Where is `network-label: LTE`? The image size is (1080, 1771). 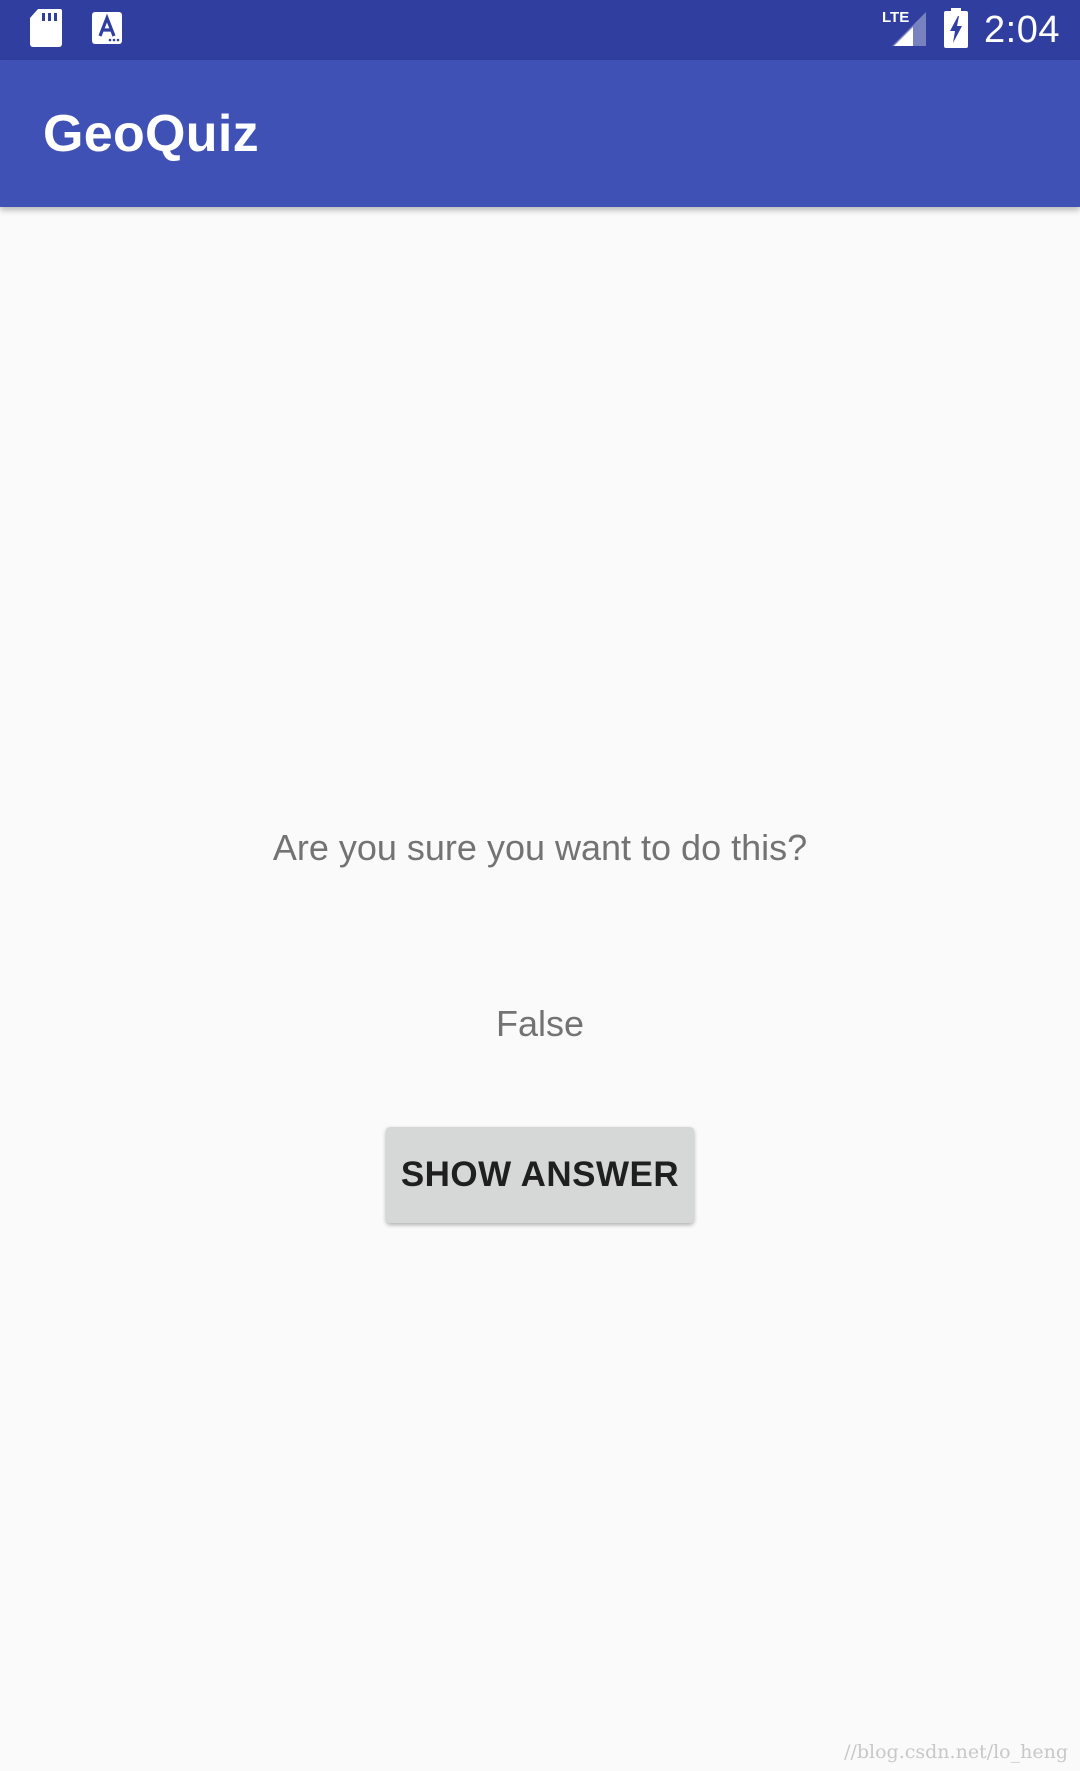 network-label: LTE is located at coordinates (895, 17).